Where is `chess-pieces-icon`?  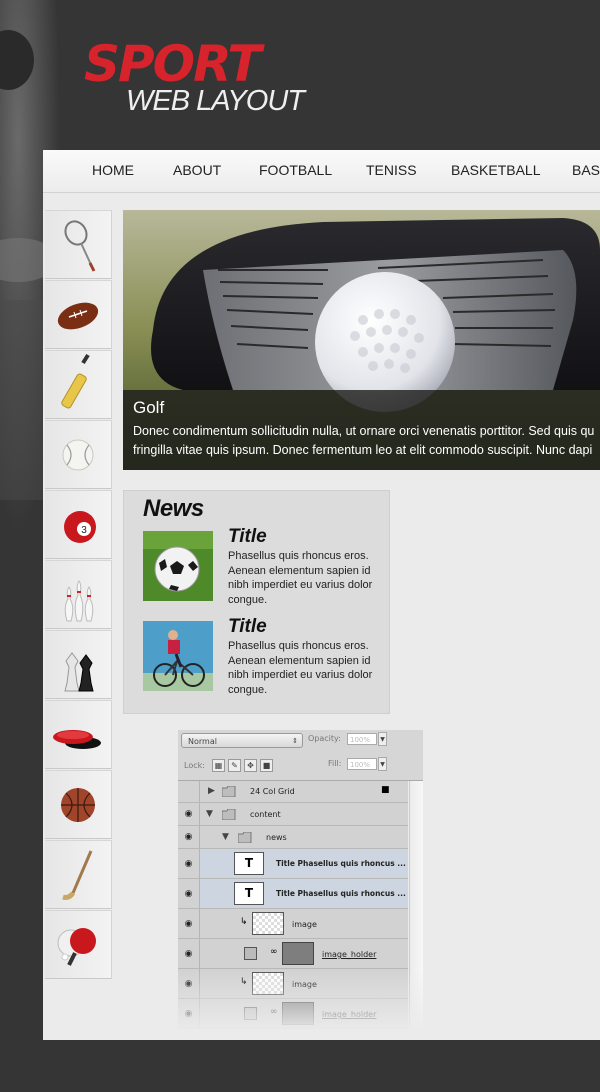 chess-pieces-icon is located at coordinates (79, 672).